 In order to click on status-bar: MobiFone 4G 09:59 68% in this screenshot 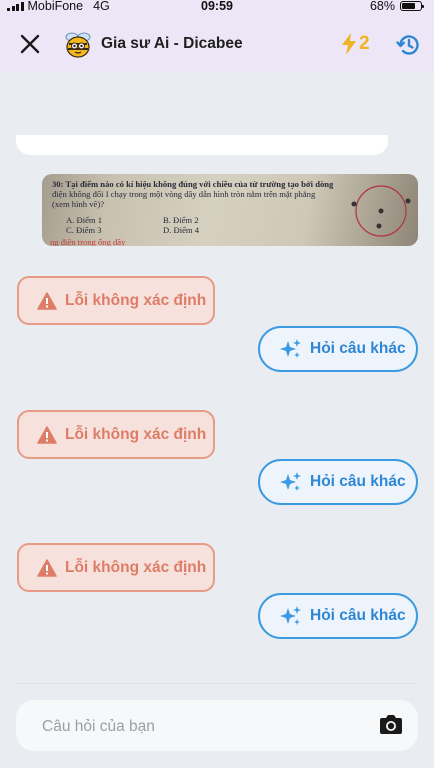, I will do `click(217, 7)`.